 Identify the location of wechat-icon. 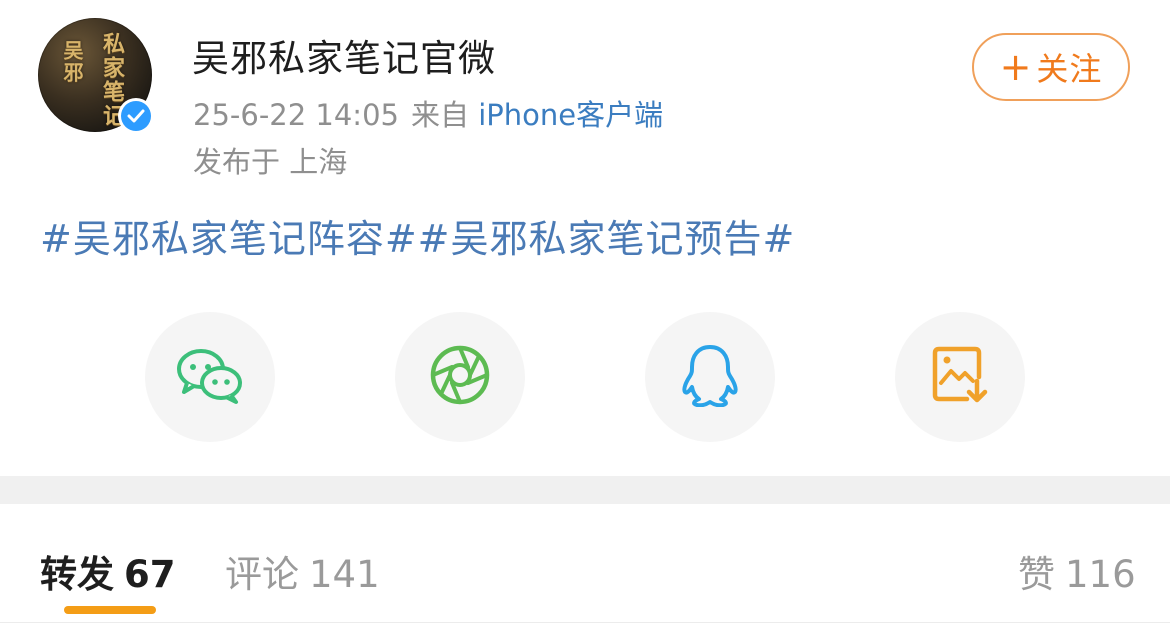
(210, 377).